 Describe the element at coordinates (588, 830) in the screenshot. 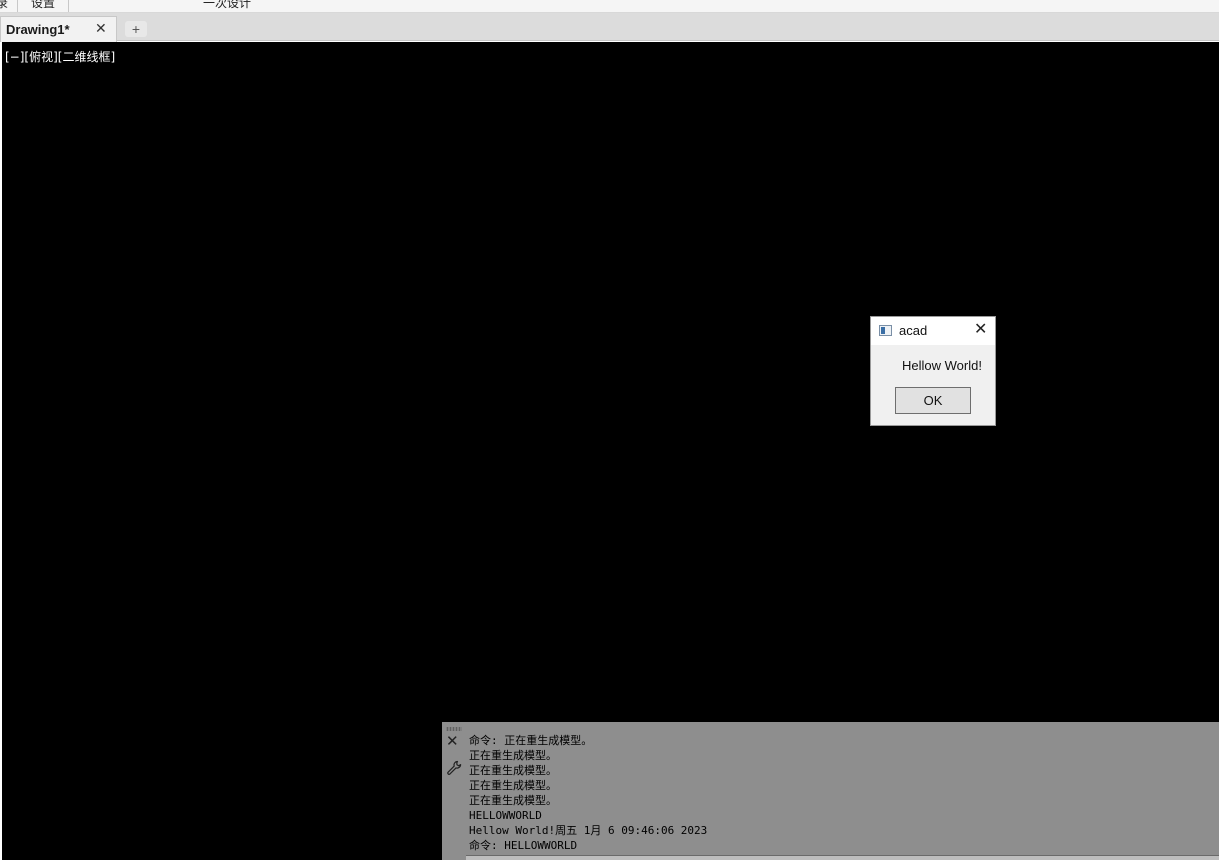

I see `history-line: Hellow World!周五 1月 6 09:46:06 2023` at that location.